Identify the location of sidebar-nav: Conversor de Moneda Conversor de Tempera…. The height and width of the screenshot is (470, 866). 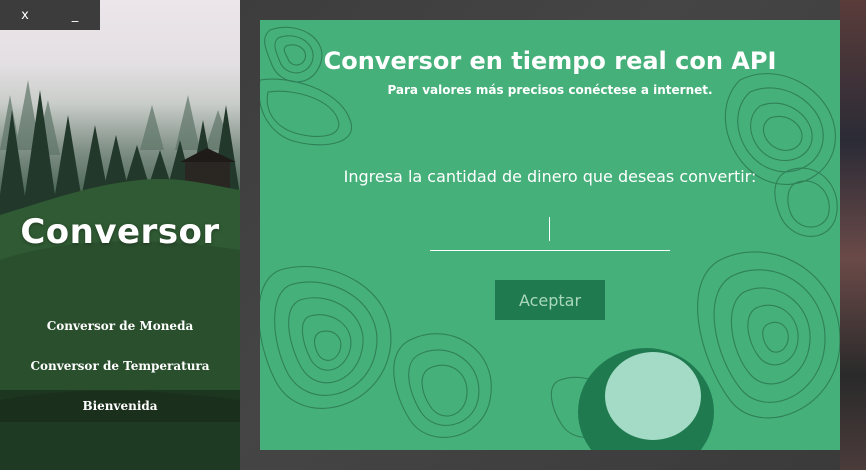
(120, 370).